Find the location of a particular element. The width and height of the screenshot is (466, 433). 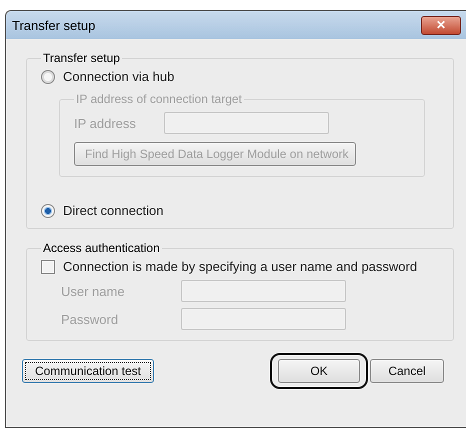

group-title: Transfer setup is located at coordinates (81, 58).